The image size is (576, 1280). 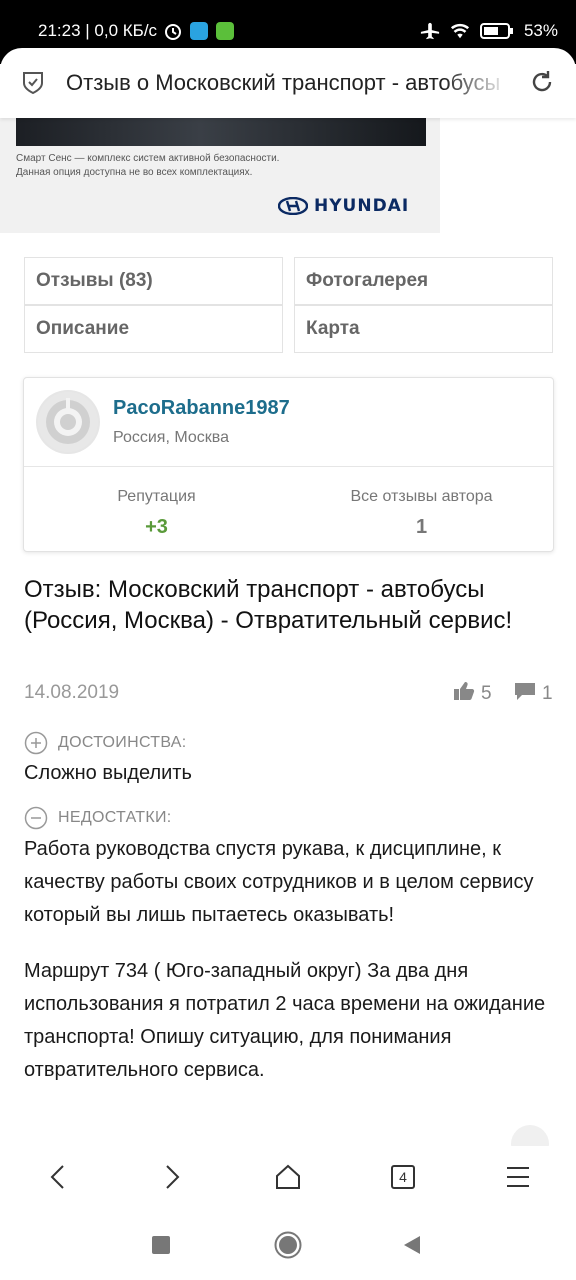 What do you see at coordinates (464, 694) in the screenshot?
I see `thumbs-up-icon` at bounding box center [464, 694].